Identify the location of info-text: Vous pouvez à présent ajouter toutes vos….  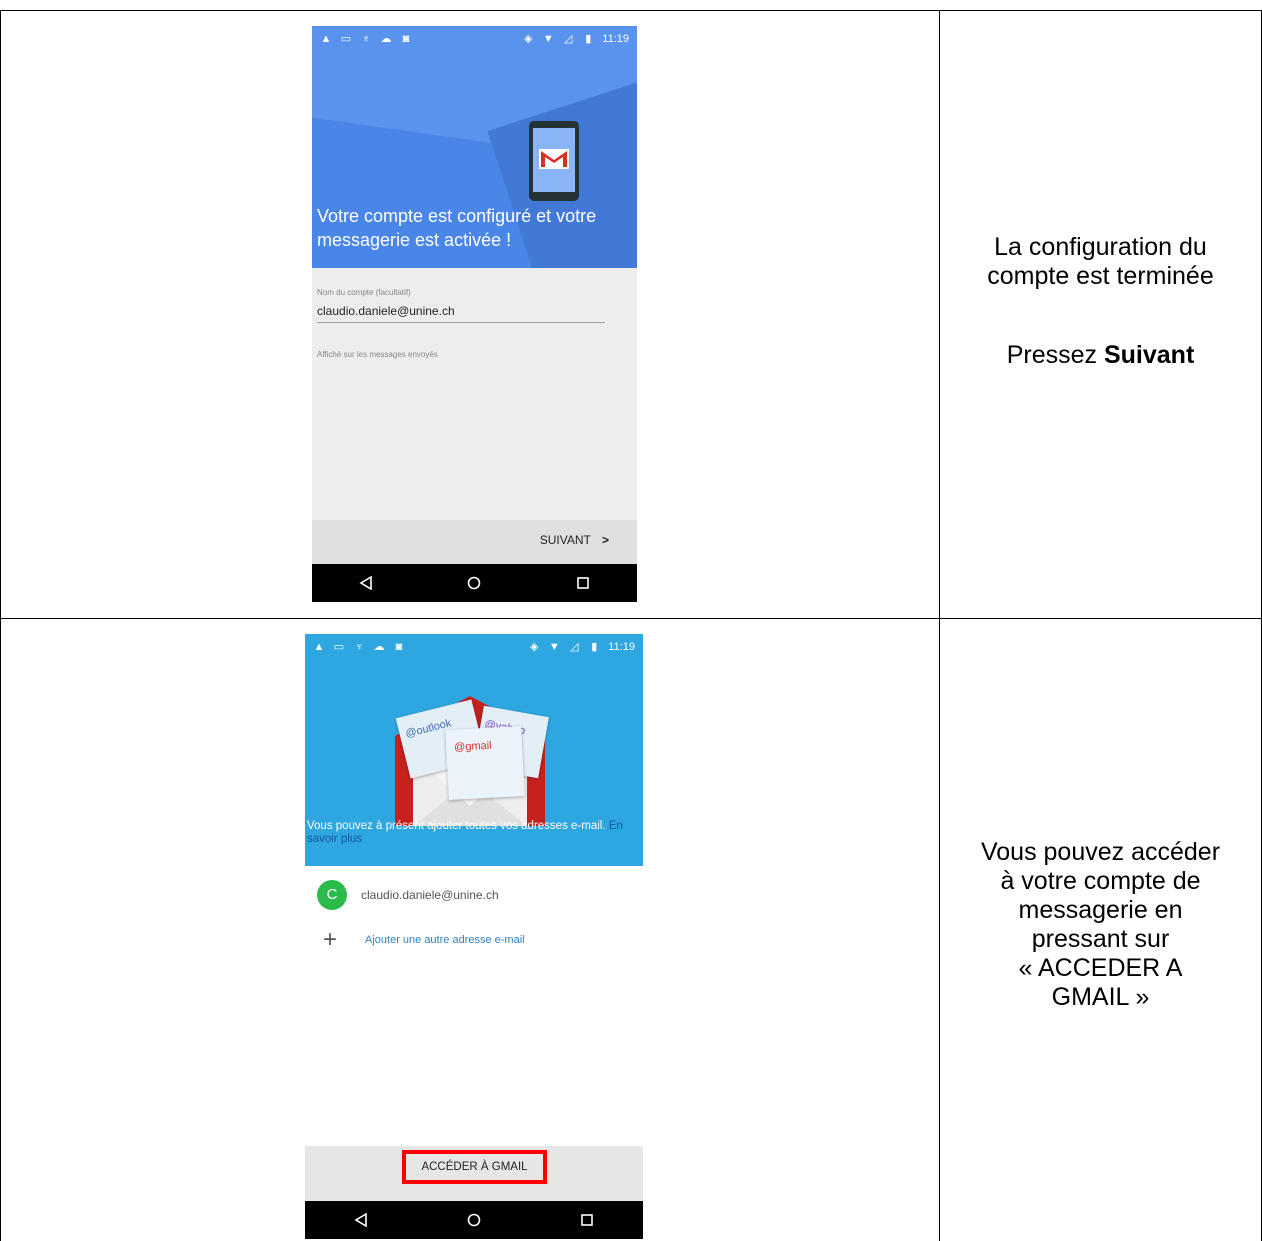
(474, 833).